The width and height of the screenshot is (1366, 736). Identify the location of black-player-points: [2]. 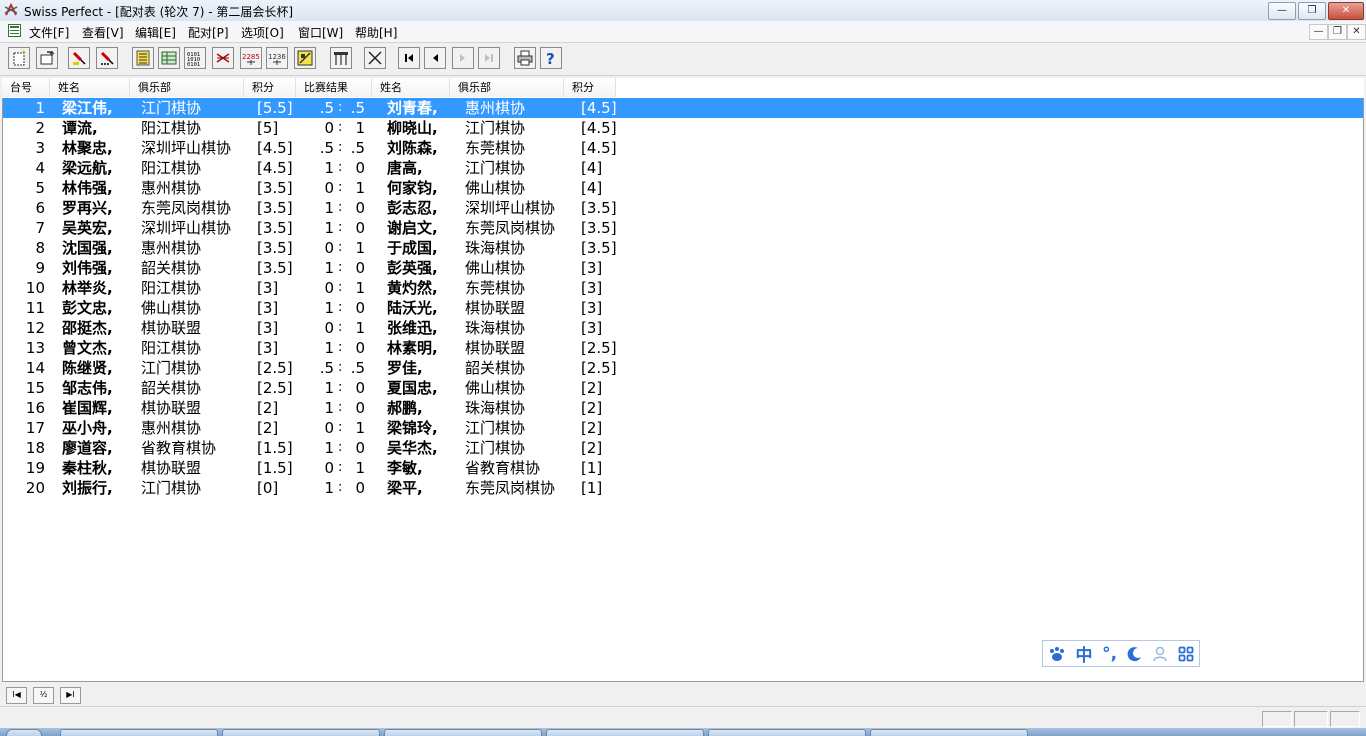
(592, 388).